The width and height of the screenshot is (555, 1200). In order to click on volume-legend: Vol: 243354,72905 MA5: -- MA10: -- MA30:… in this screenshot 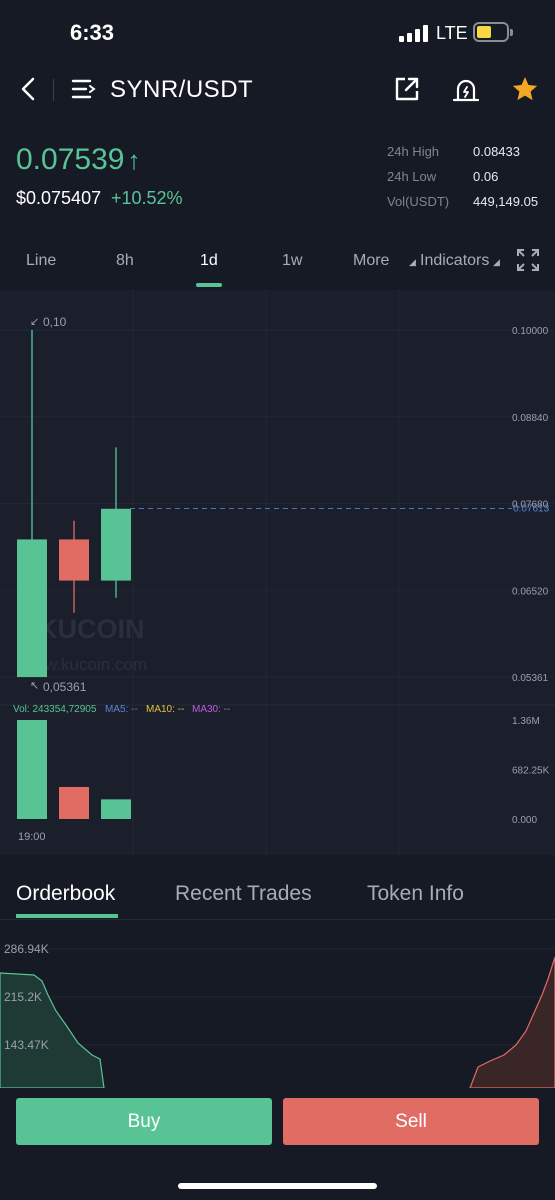, I will do `click(121, 709)`.